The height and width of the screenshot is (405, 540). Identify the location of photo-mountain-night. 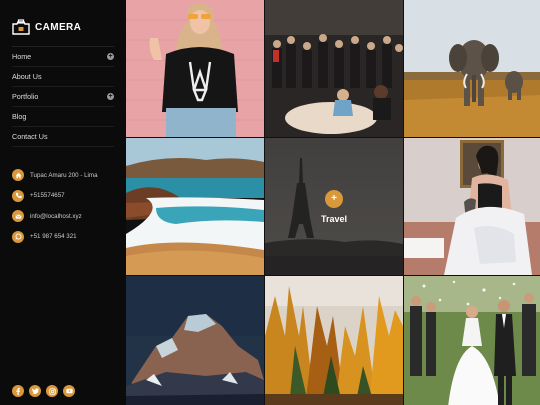
(195, 340).